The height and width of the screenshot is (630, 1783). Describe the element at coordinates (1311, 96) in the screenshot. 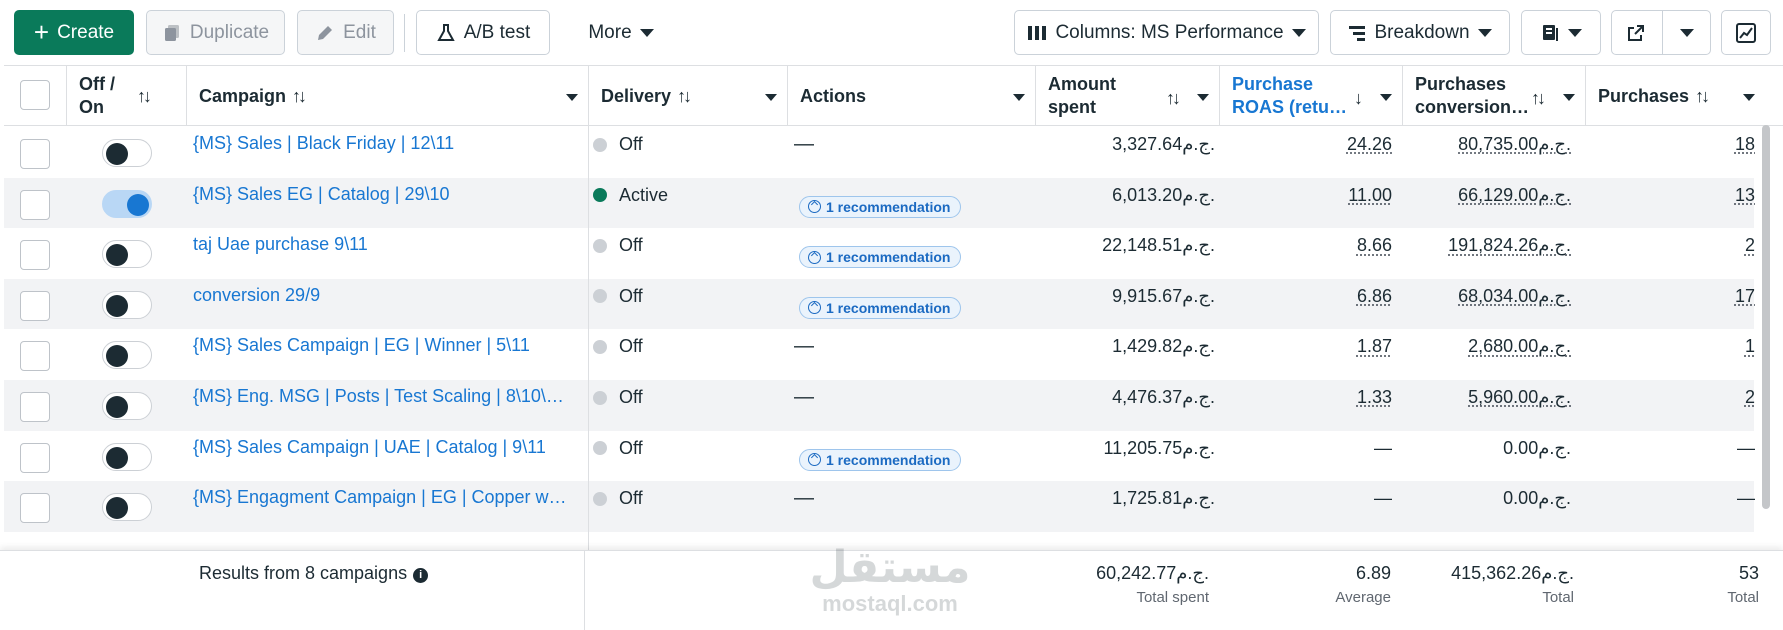

I see `header-purchase-roas: Purchase ROAS (retu… ↓` at that location.